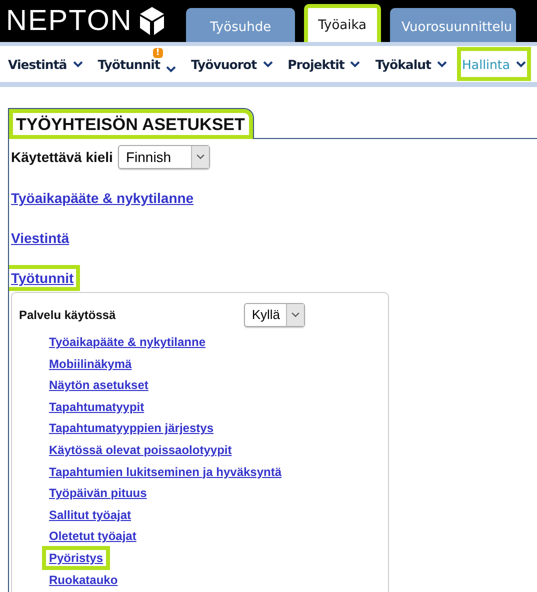 This screenshot has width=537, height=592. What do you see at coordinates (148, 157) in the screenshot?
I see `dropdown-value: Finnish` at bounding box center [148, 157].